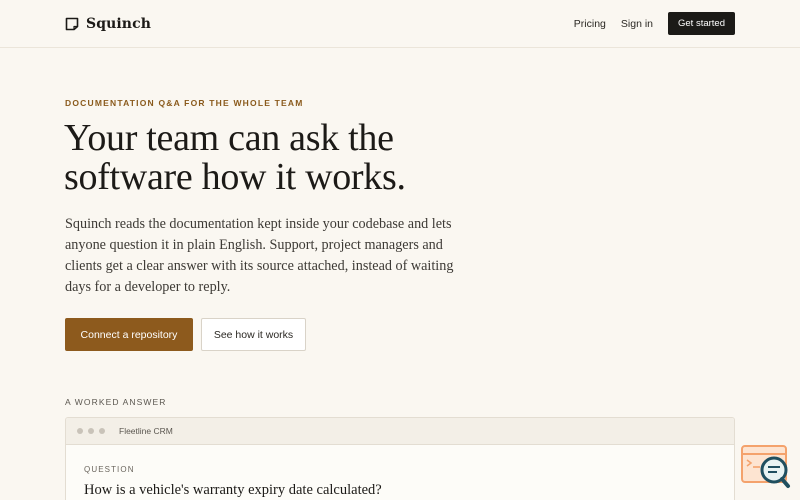  I want to click on nav-link-pricing: Pricing, so click(590, 24).